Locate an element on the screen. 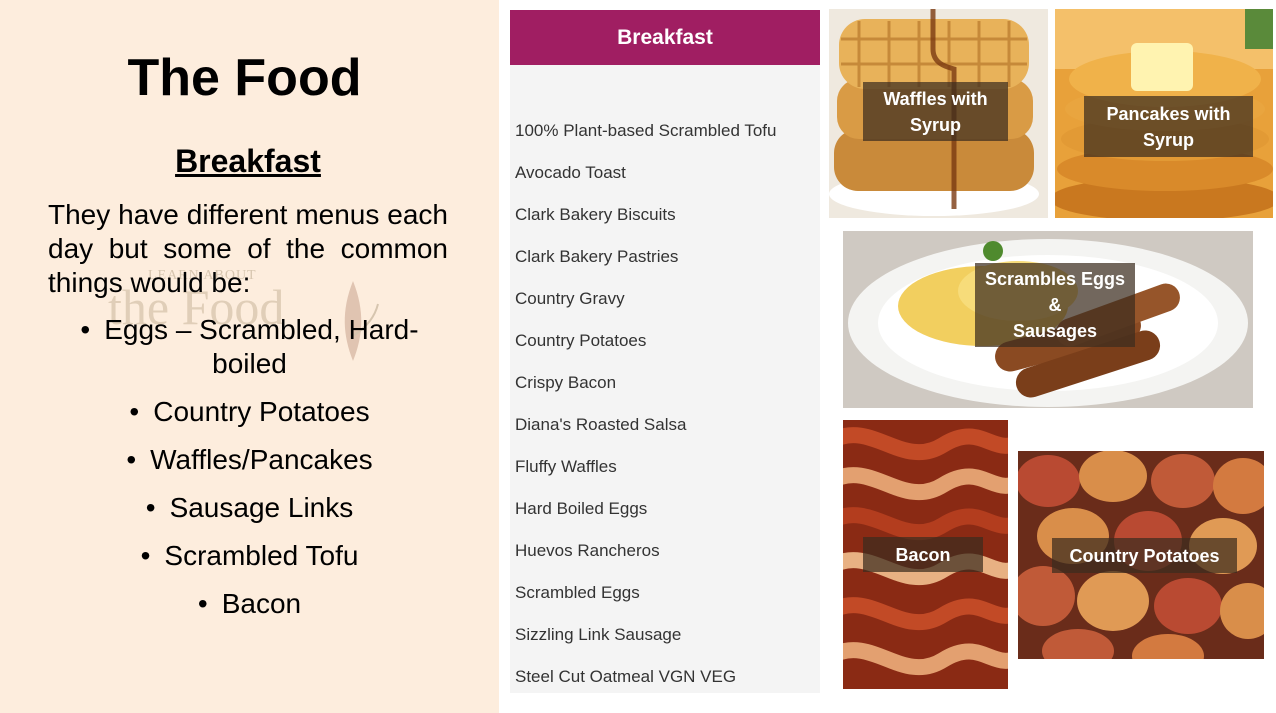 This screenshot has width=1276, height=713. bacon-caption: Bacon is located at coordinates (923, 554).